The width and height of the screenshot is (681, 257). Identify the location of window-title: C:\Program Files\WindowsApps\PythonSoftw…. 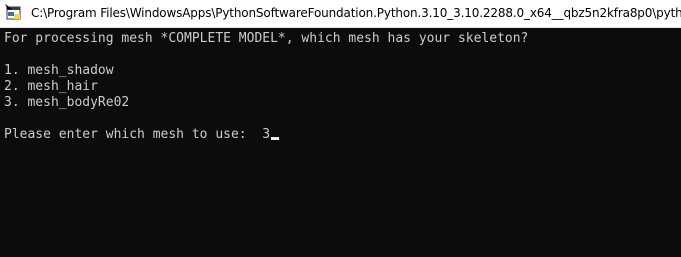
(356, 13).